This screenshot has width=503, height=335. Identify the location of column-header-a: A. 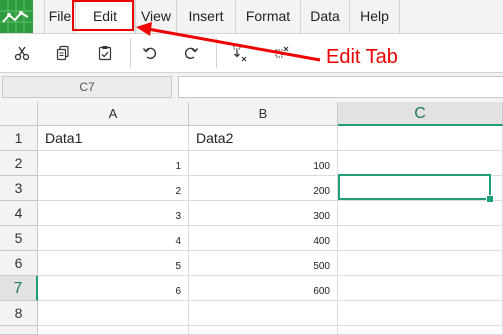
(113, 114).